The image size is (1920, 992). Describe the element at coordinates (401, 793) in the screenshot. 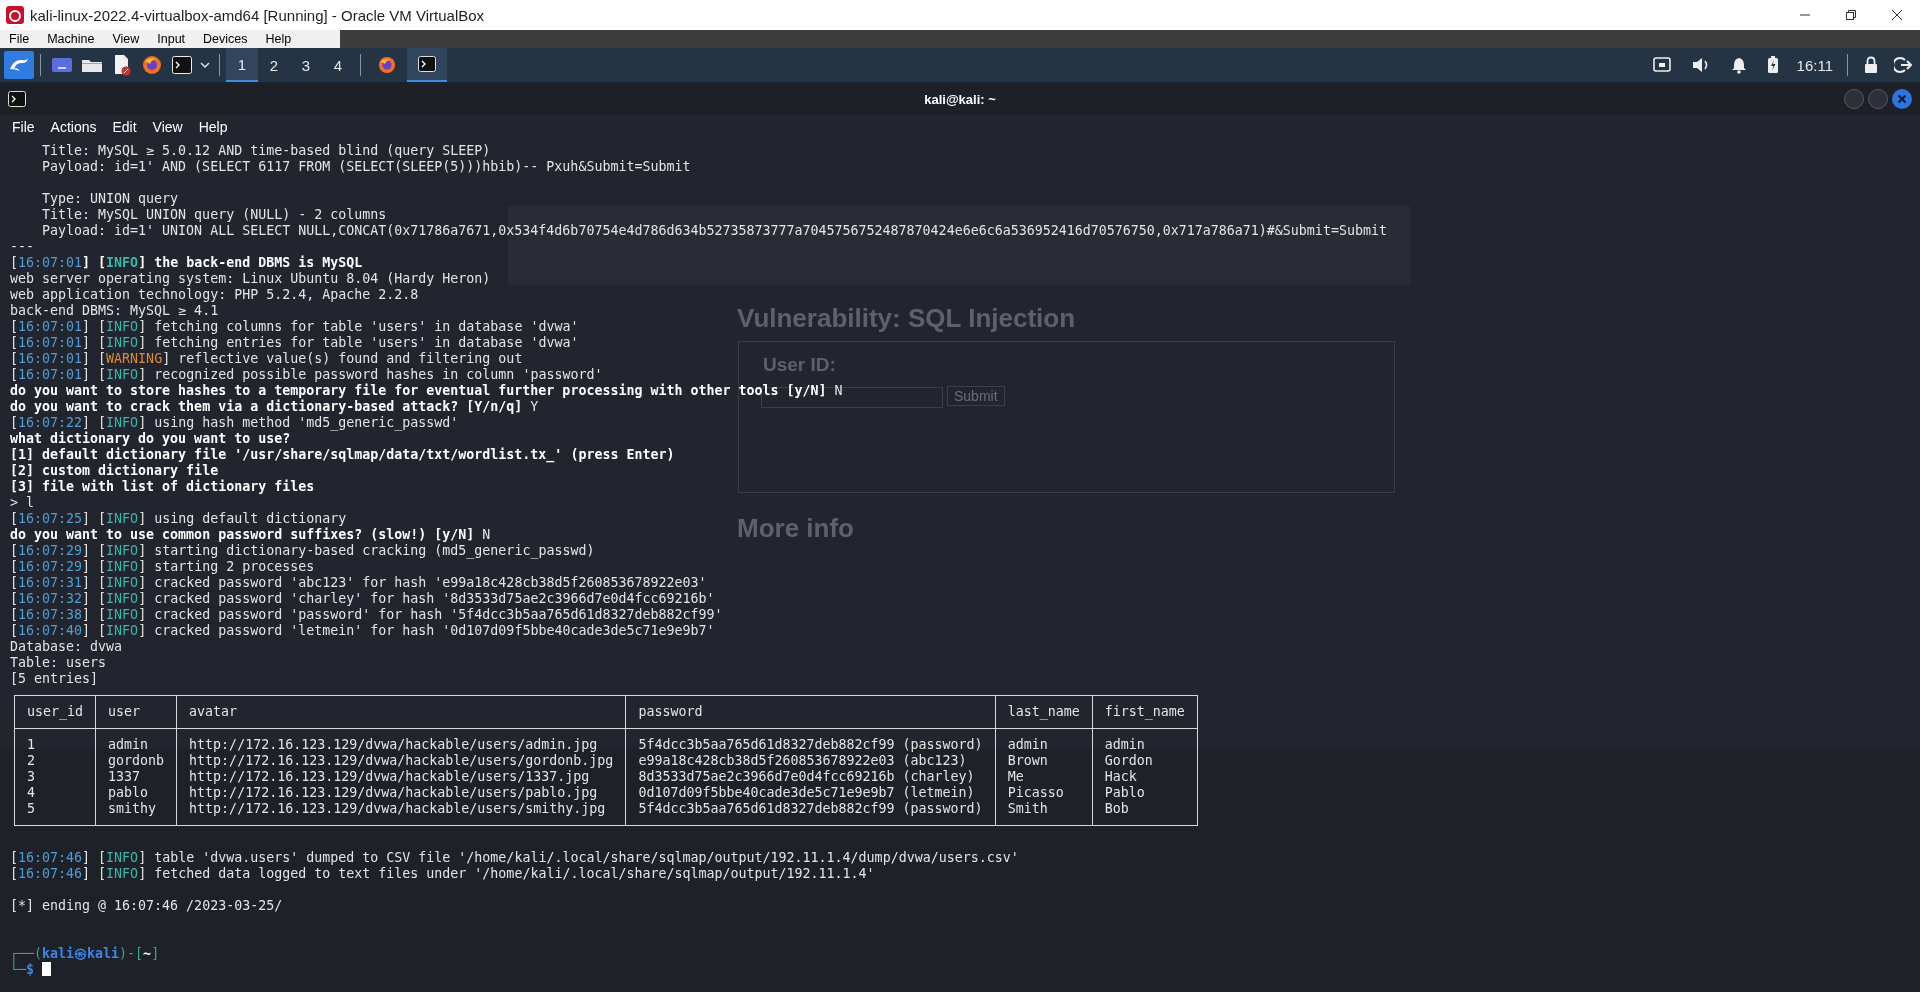

I see `table-cell: http://172.16.123.129/dvwa/hackable/users/pablo.jpg` at that location.